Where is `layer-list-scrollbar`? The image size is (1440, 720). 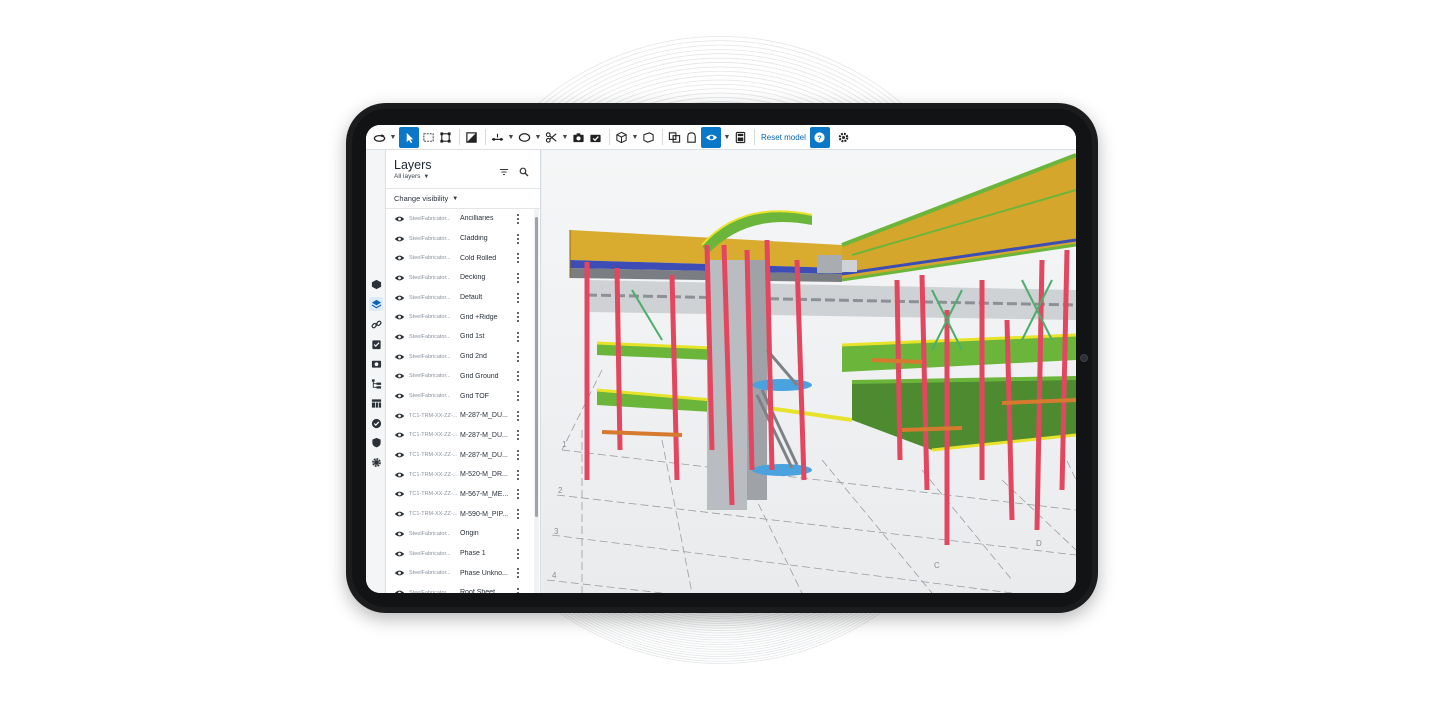
layer-list-scrollbar is located at coordinates (536, 401).